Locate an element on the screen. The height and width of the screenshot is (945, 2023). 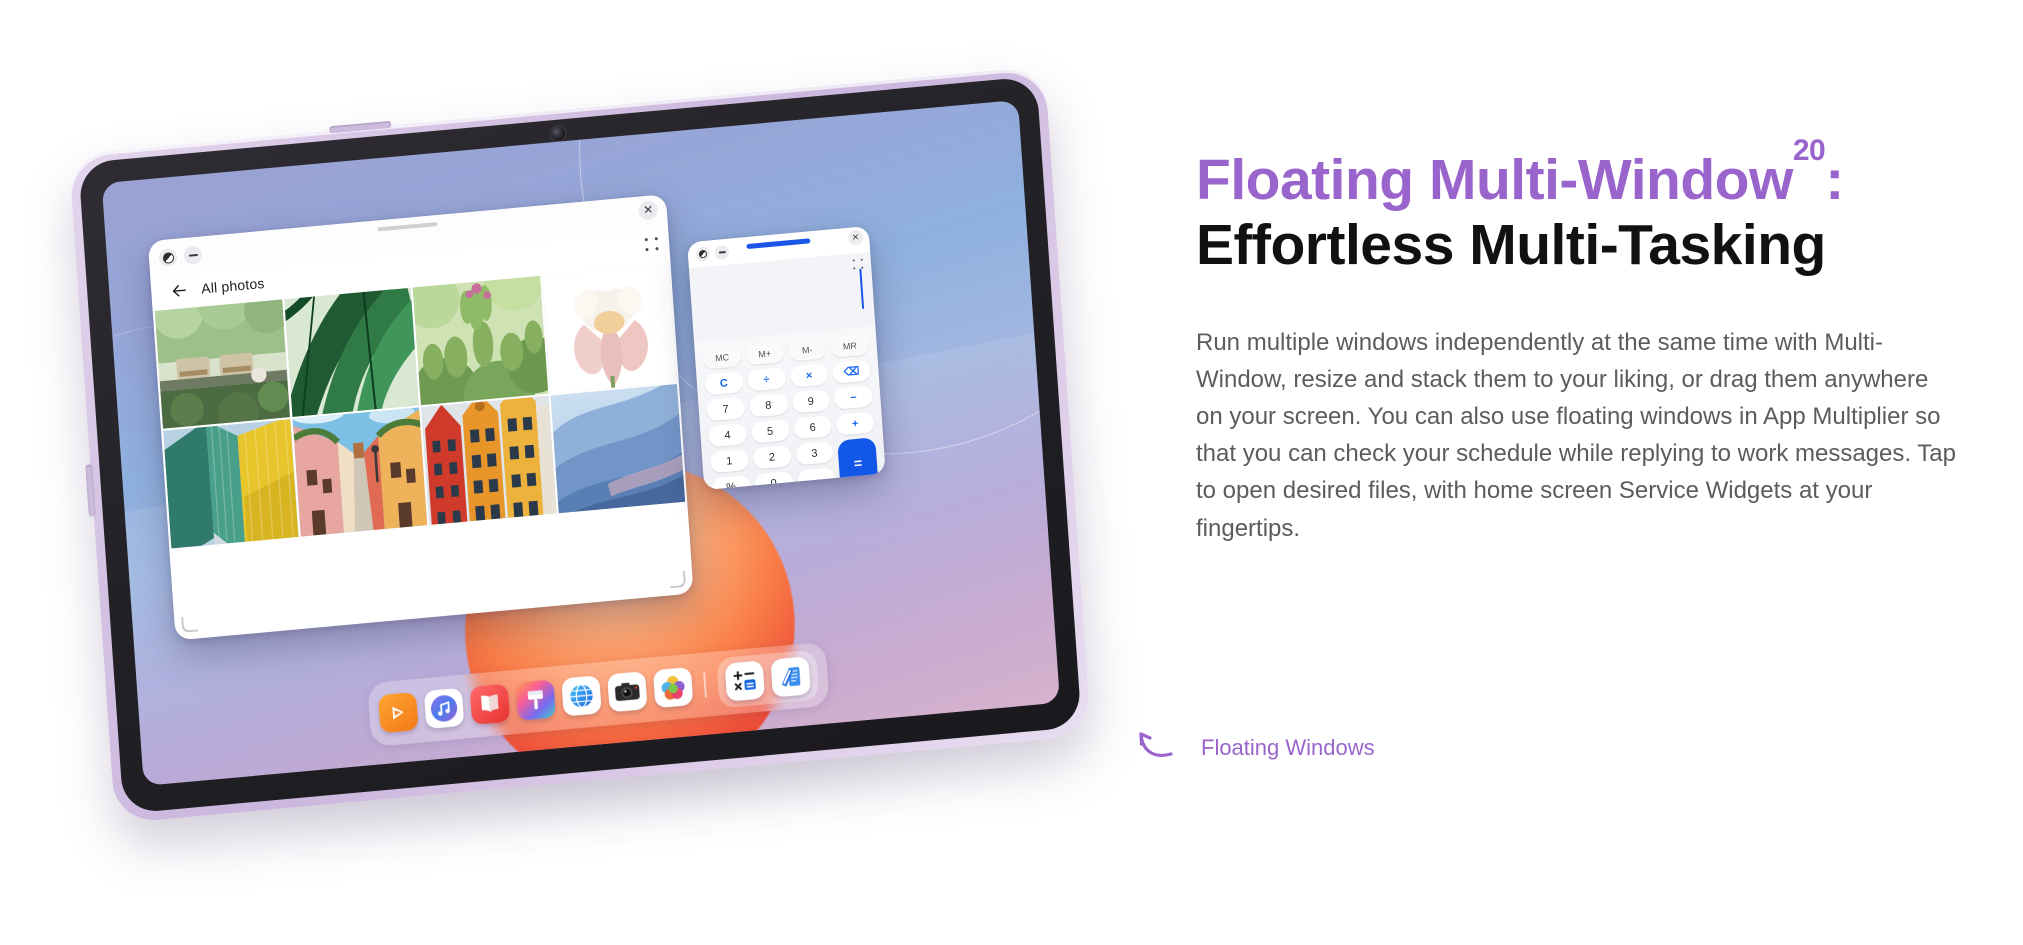
photo-blue-mountains is located at coordinates (617, 448).